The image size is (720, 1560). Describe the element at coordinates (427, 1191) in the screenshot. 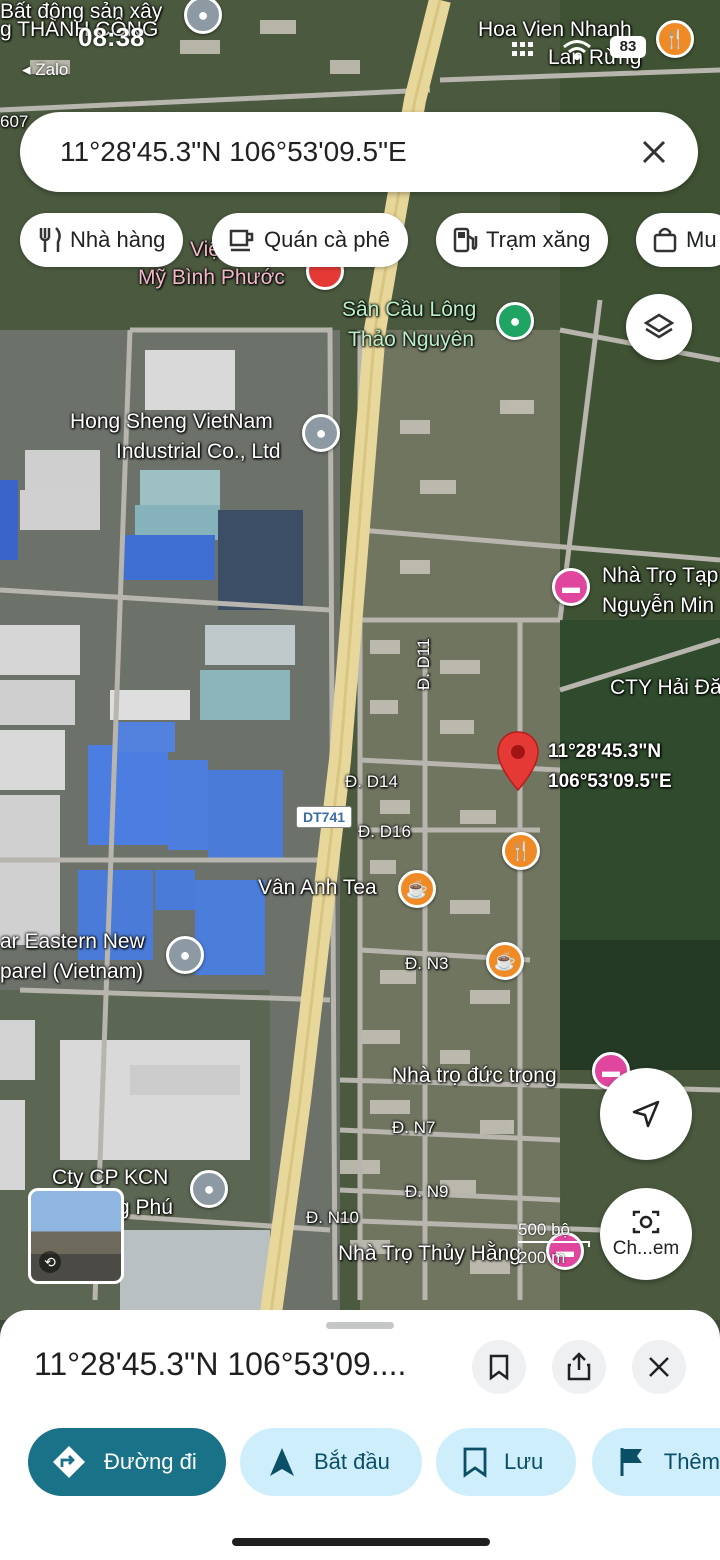

I see `road-label: Đ. N9` at that location.